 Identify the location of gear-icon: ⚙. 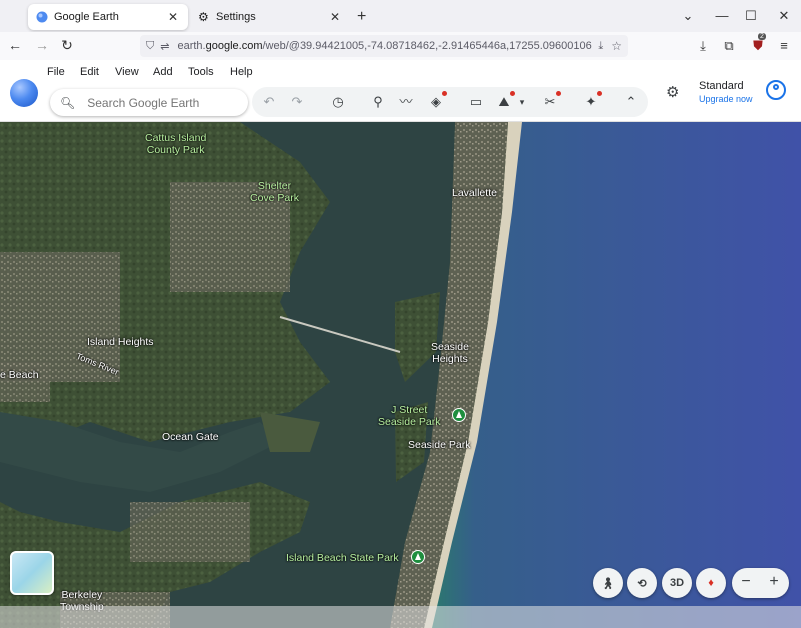
(203, 17).